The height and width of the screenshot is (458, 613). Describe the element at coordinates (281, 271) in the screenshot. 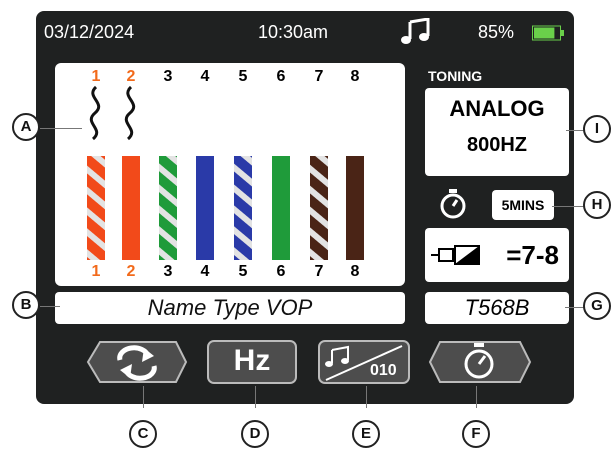

I see `bottom-pin-6: 6` at that location.